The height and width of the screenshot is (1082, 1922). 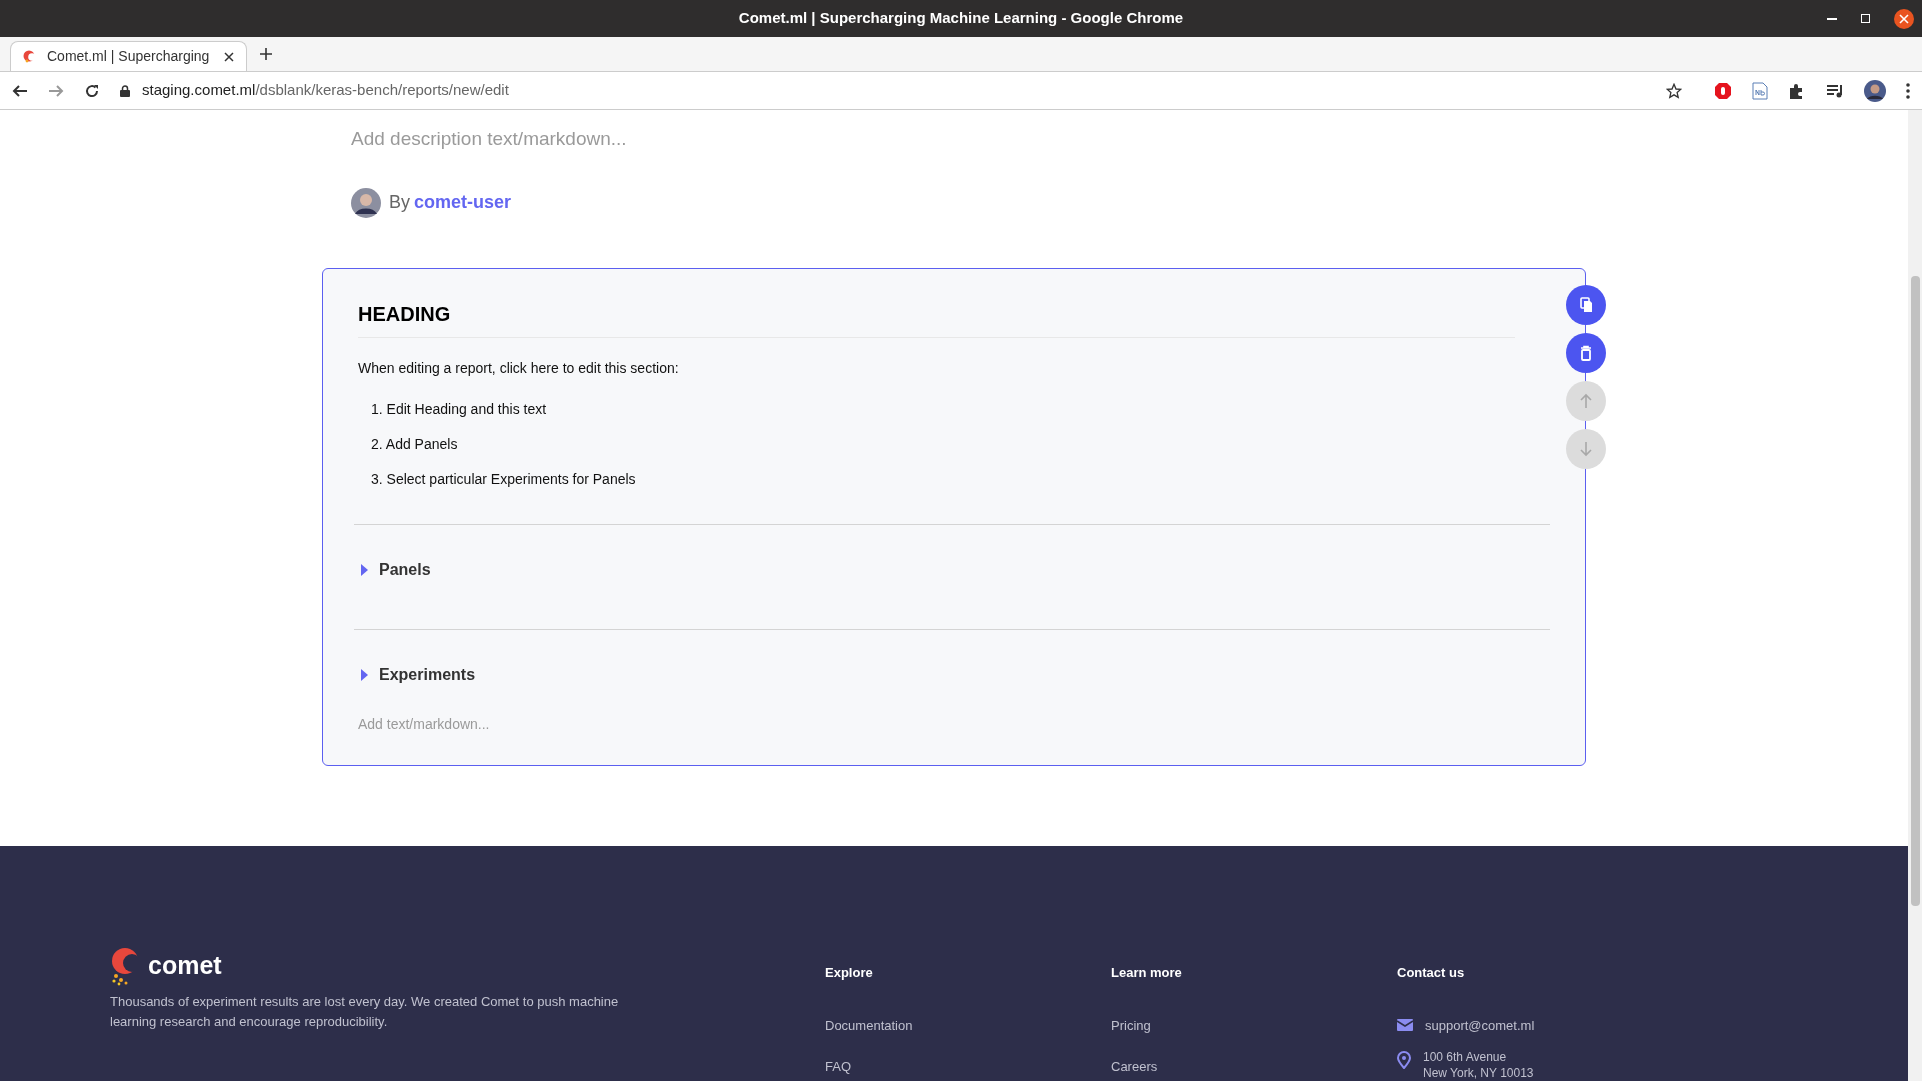 I want to click on address-line: New York, NY 10013, so click(x=1478, y=1073).